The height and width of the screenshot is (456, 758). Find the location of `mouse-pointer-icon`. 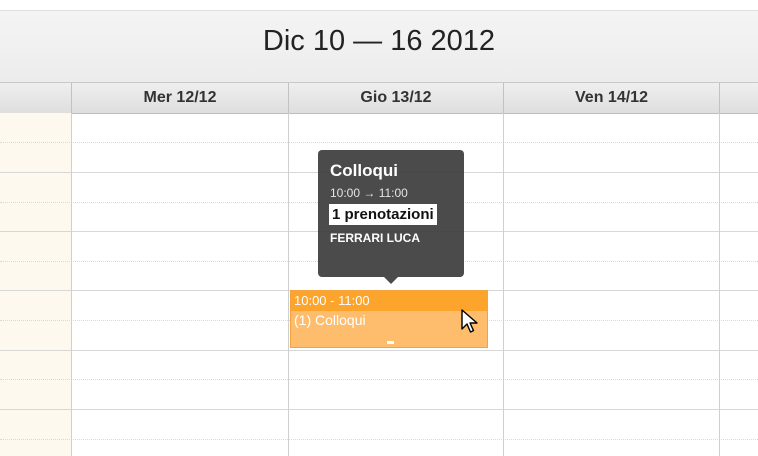

mouse-pointer-icon is located at coordinates (469, 321).